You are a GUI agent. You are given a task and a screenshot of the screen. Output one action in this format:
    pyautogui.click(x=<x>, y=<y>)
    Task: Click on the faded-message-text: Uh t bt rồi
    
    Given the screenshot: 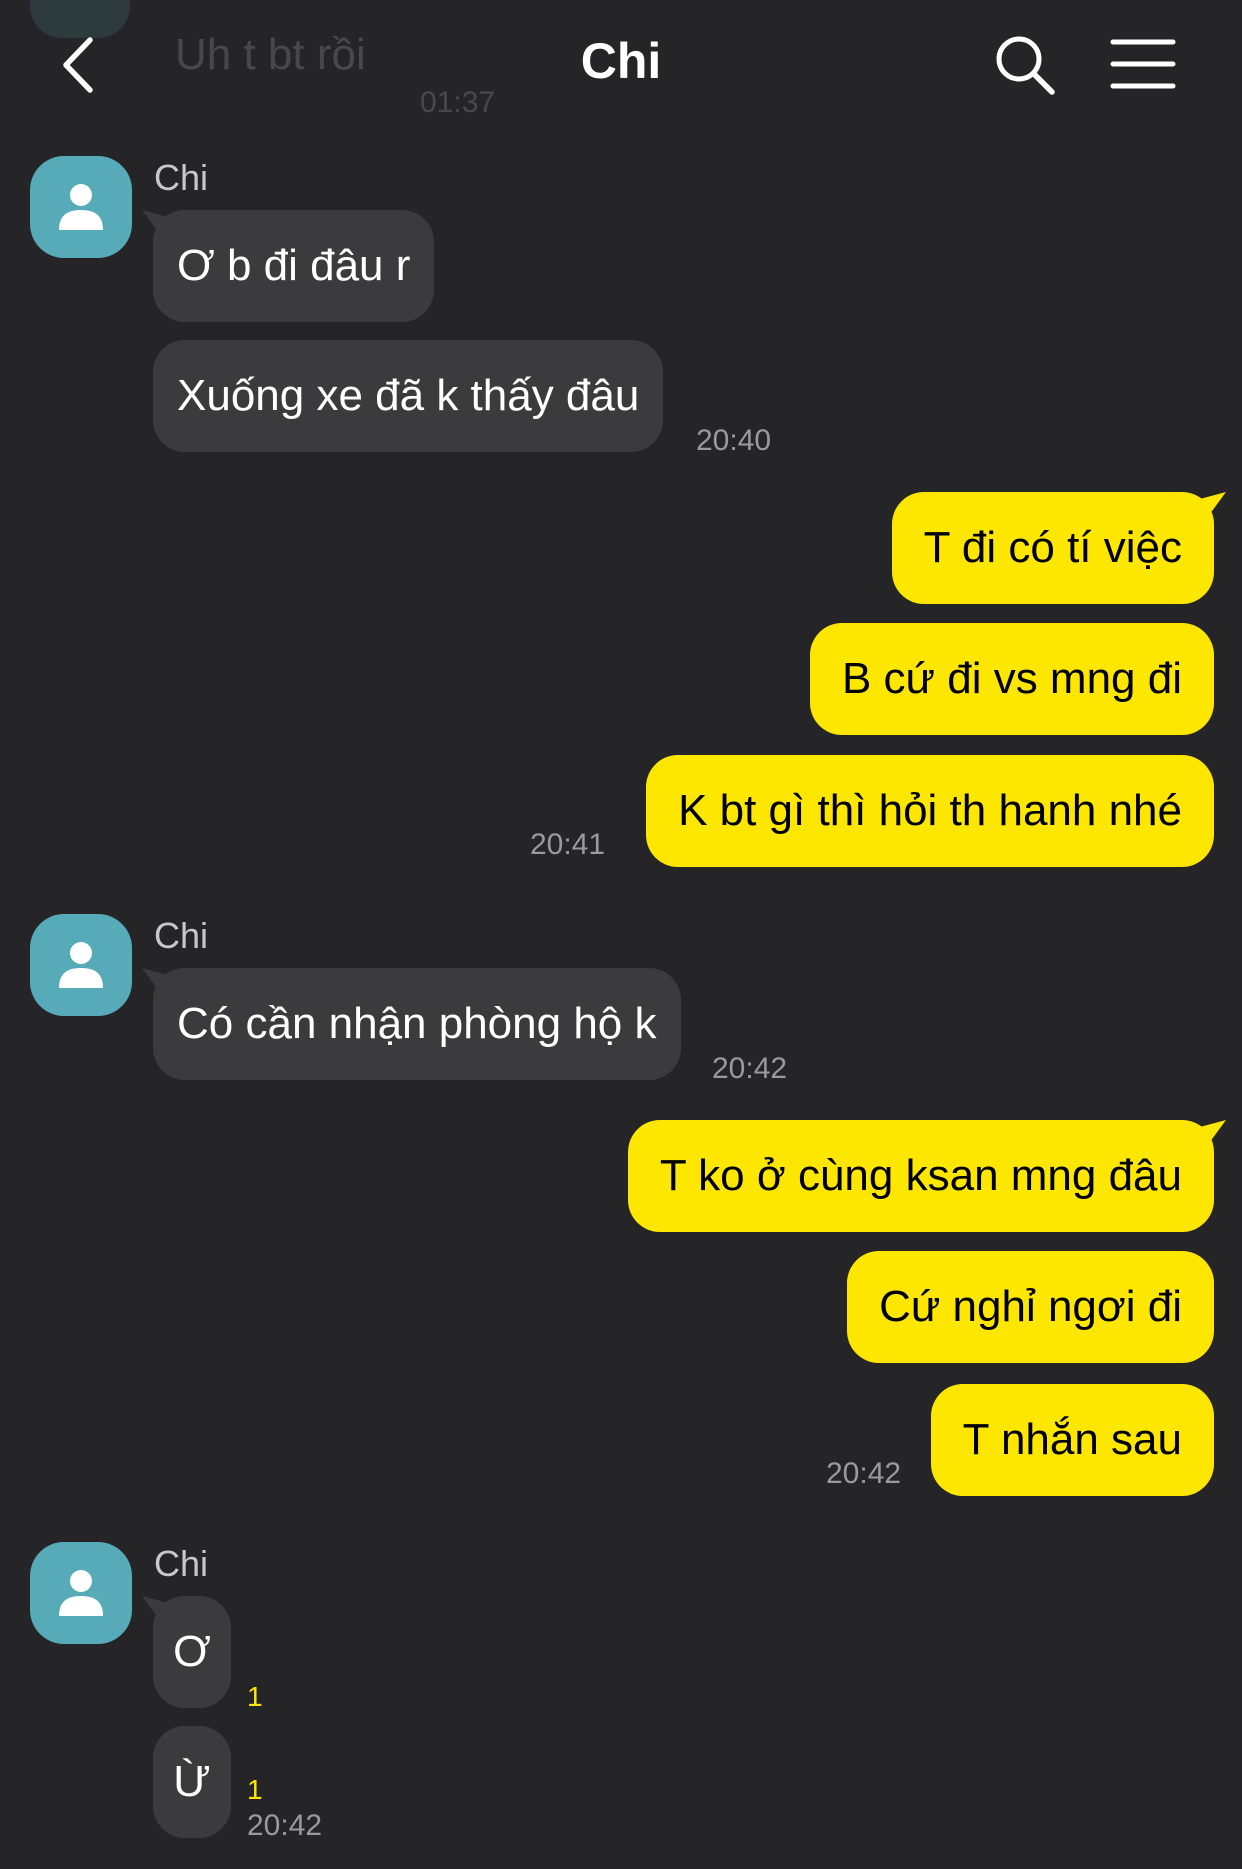 What is the action you would take?
    pyautogui.click(x=270, y=54)
    